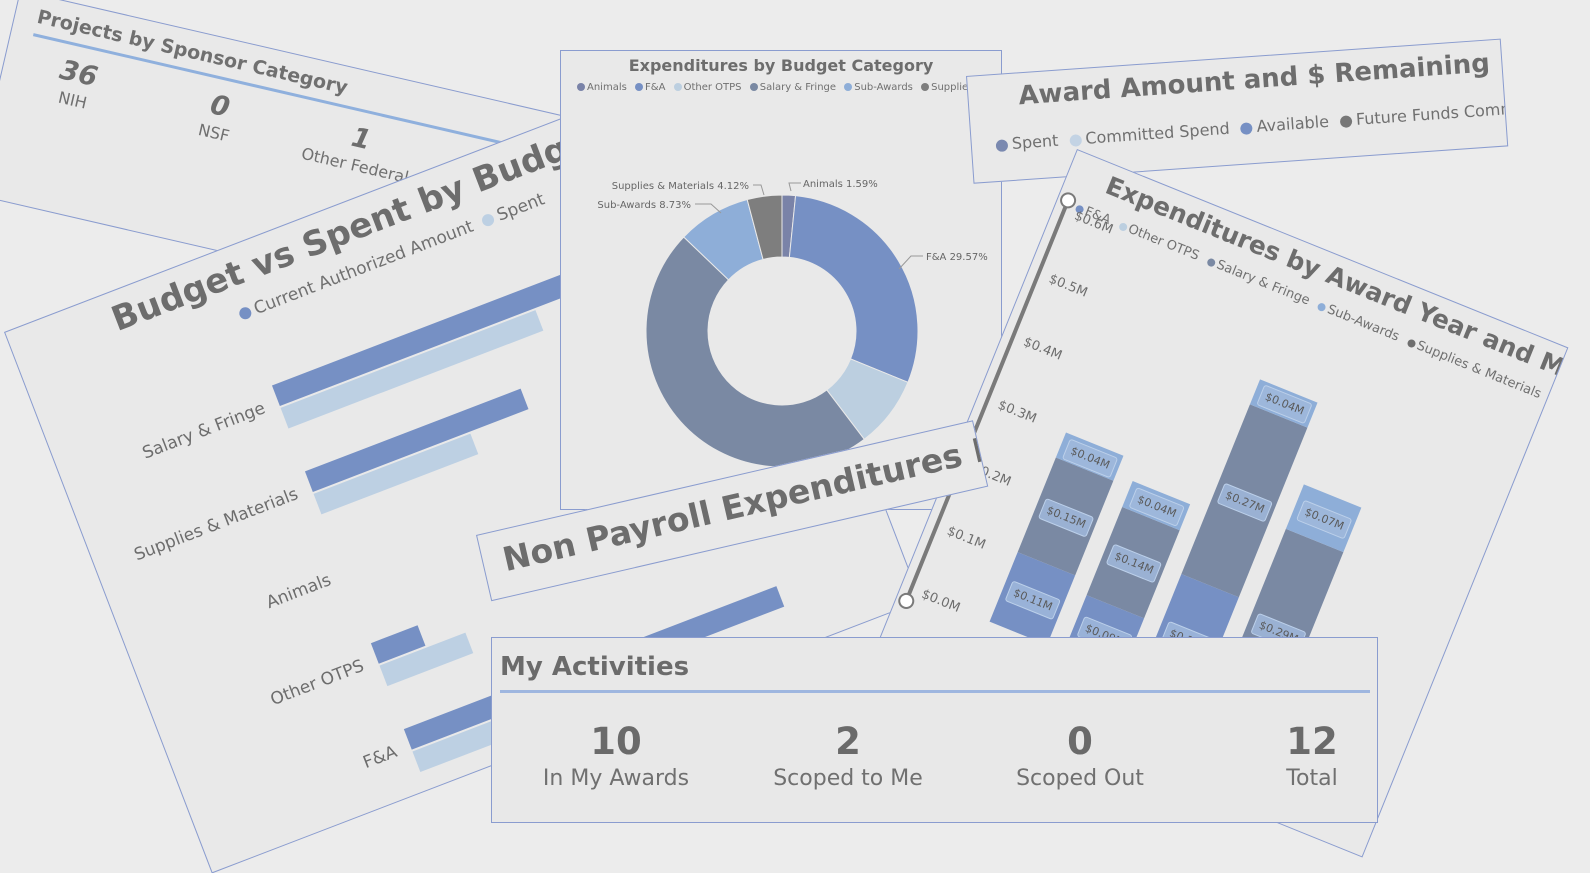 The image size is (1590, 873). Describe the element at coordinates (616, 741) in the screenshot. I see `kpi-value: 10` at that location.